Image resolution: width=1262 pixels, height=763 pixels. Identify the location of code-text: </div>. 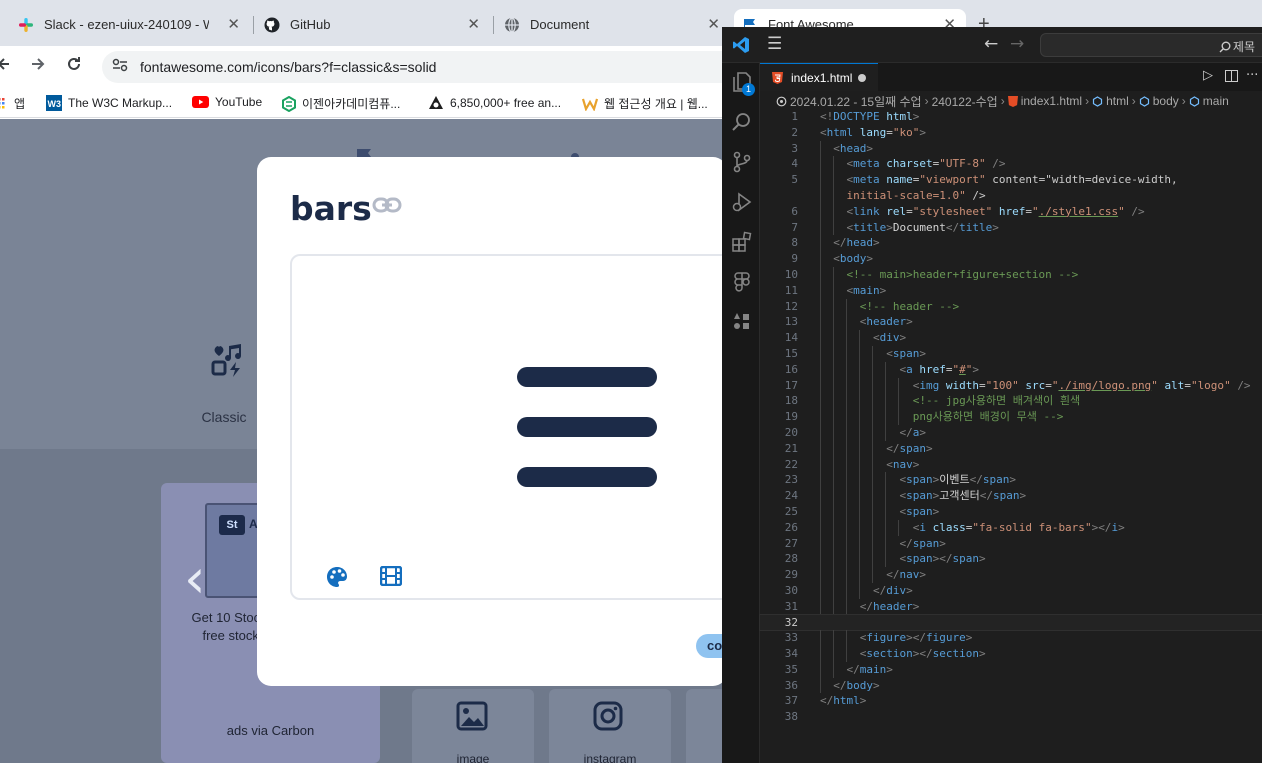
(892, 590).